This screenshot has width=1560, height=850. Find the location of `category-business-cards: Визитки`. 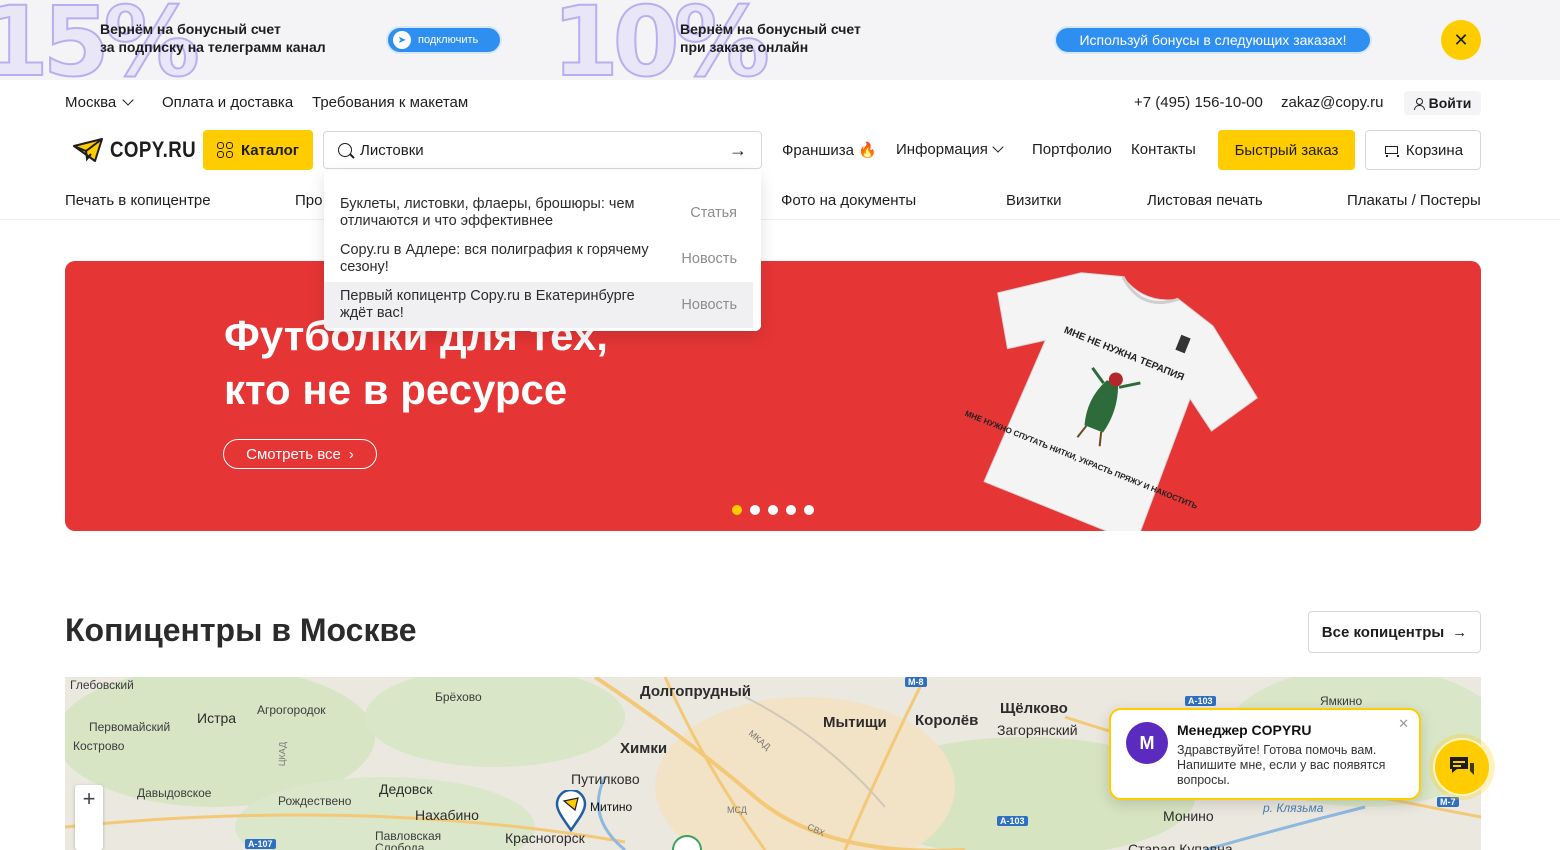

category-business-cards: Визитки is located at coordinates (1033, 200).